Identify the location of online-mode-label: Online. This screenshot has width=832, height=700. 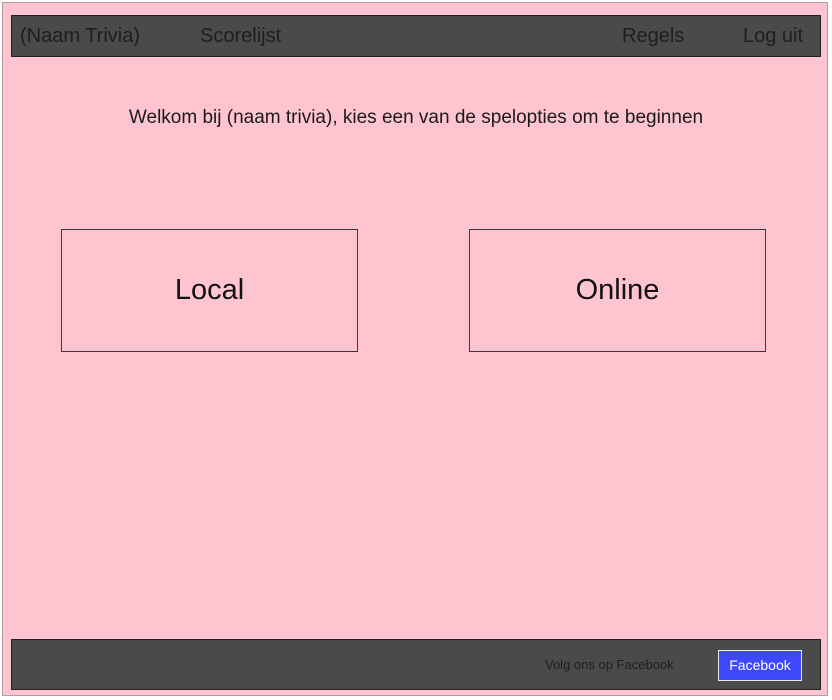
(617, 290).